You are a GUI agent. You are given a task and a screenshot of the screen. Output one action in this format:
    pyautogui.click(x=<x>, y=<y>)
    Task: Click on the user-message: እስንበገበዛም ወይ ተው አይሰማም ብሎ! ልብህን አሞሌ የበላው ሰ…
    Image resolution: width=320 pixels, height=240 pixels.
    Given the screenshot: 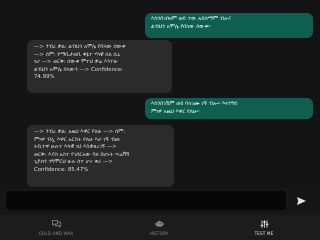 What is the action you would take?
    pyautogui.click(x=229, y=25)
    